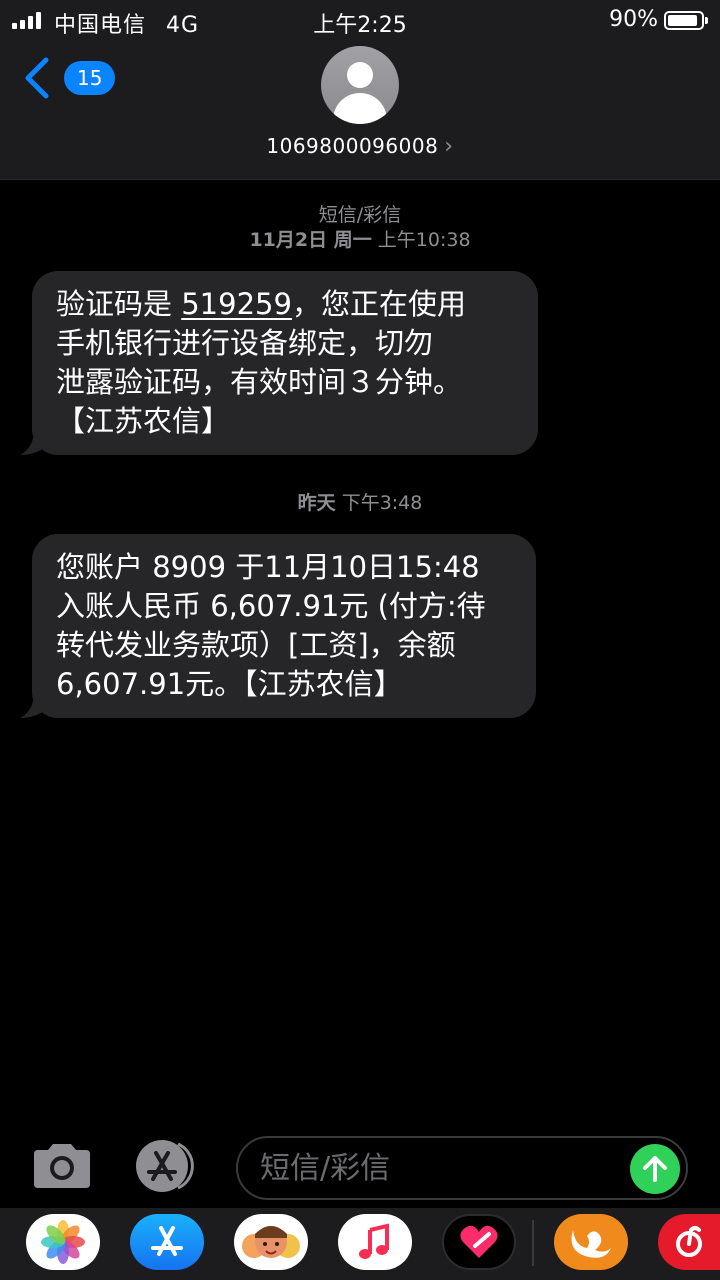  Describe the element at coordinates (633, 19) in the screenshot. I see `battery-percent: 90%` at that location.